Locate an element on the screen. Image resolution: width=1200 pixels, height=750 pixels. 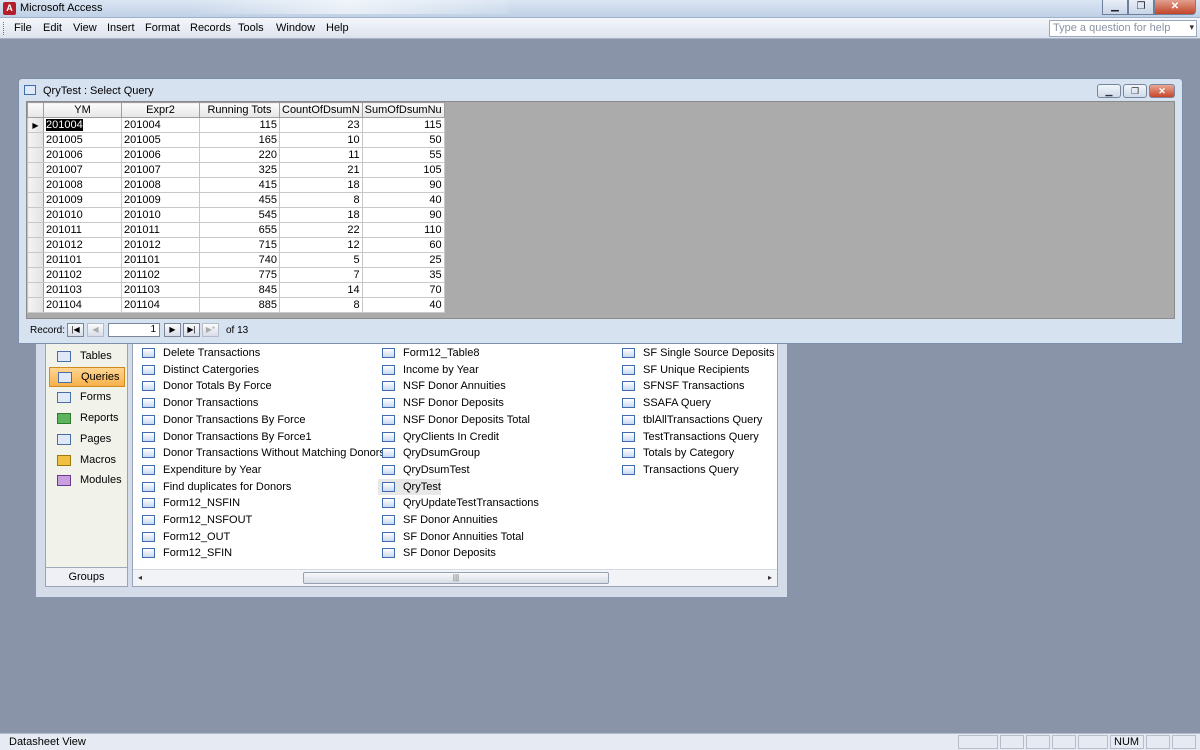
table-row: 201009 201009 455 8 40 is located at coordinates (236, 200).